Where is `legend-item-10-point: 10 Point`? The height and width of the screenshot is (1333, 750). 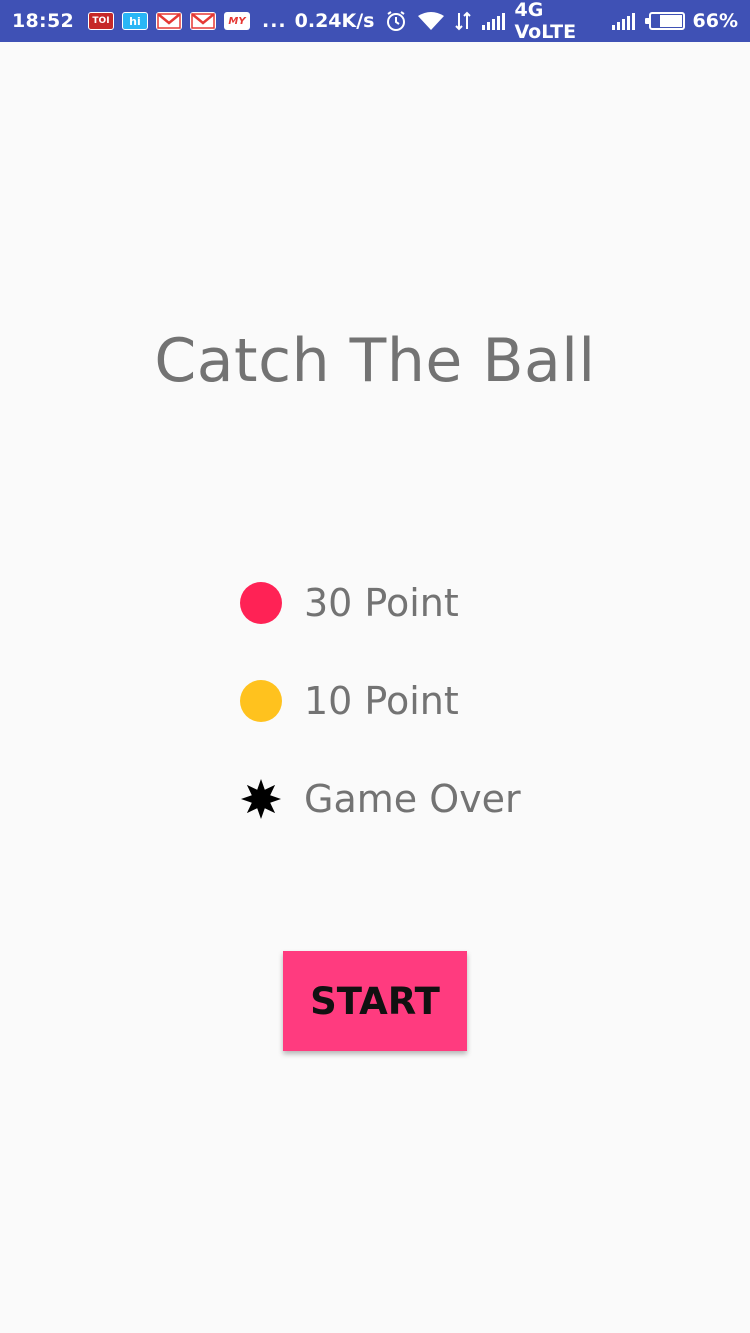 legend-item-10-point: 10 Point is located at coordinates (349, 701).